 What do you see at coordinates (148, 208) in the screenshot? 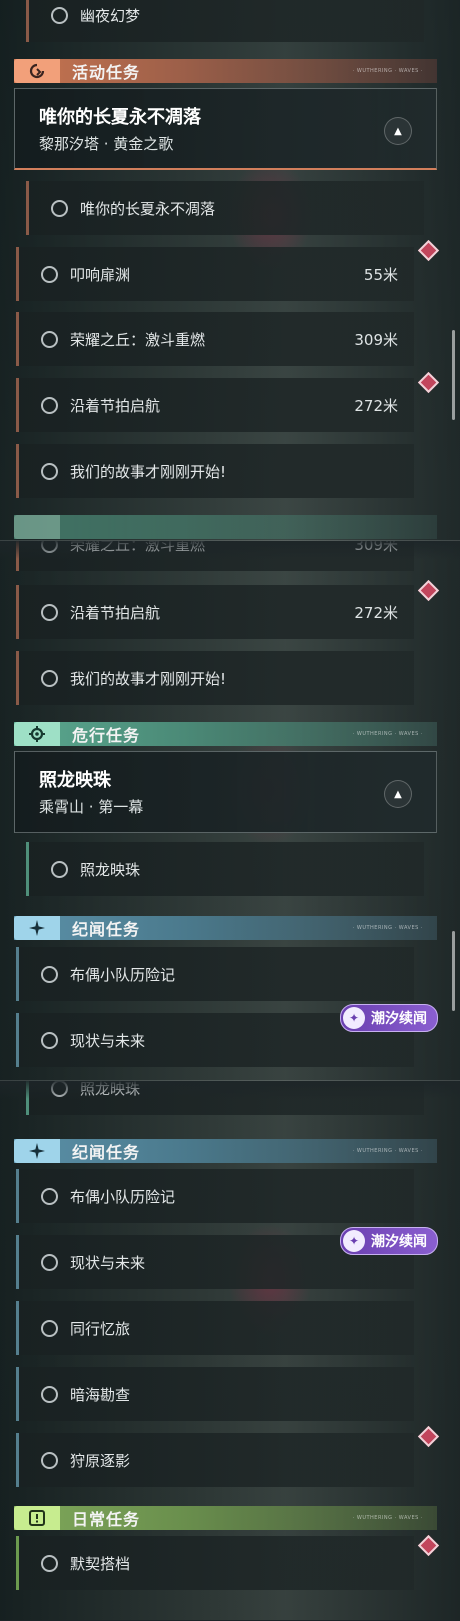
I see `quest-label: 唯你的长夏永不凋落` at bounding box center [148, 208].